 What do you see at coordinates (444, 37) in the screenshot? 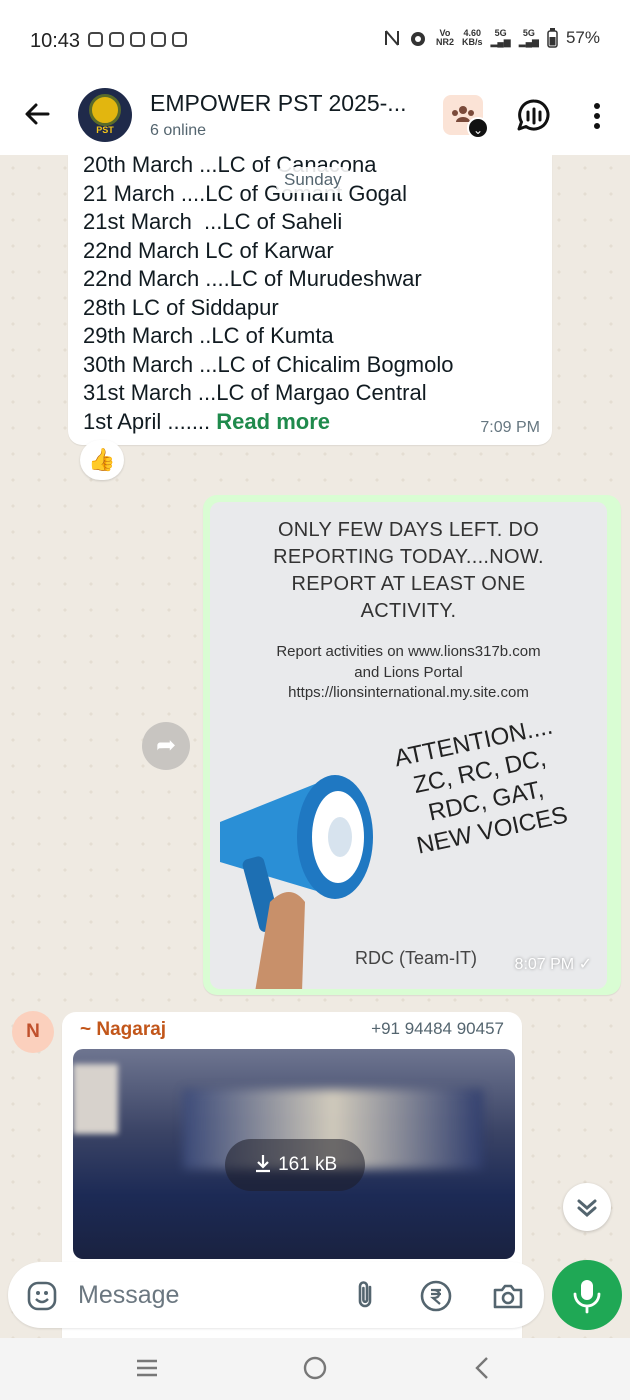
I see `volte-indicator: Vo NR2` at bounding box center [444, 37].